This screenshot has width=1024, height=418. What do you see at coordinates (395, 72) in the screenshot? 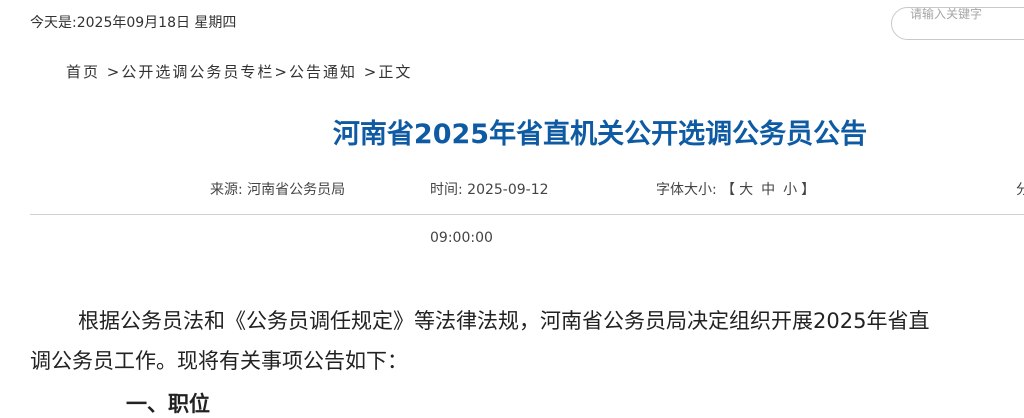
I see `breadcrumb-current: 正文` at bounding box center [395, 72].